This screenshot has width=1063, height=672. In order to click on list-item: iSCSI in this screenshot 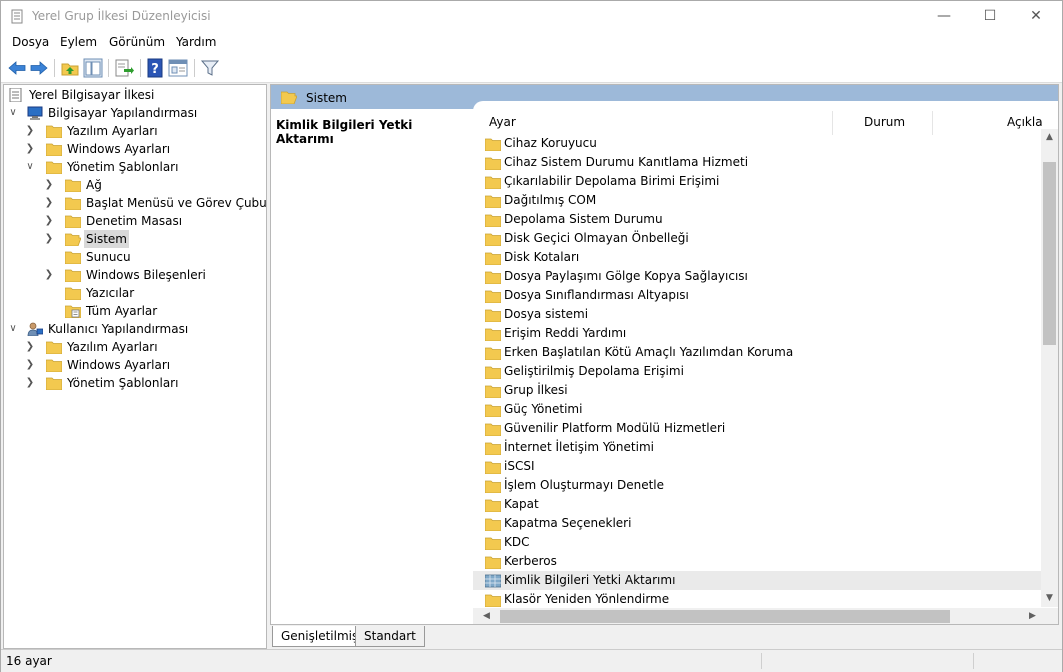, I will do `click(757, 466)`.